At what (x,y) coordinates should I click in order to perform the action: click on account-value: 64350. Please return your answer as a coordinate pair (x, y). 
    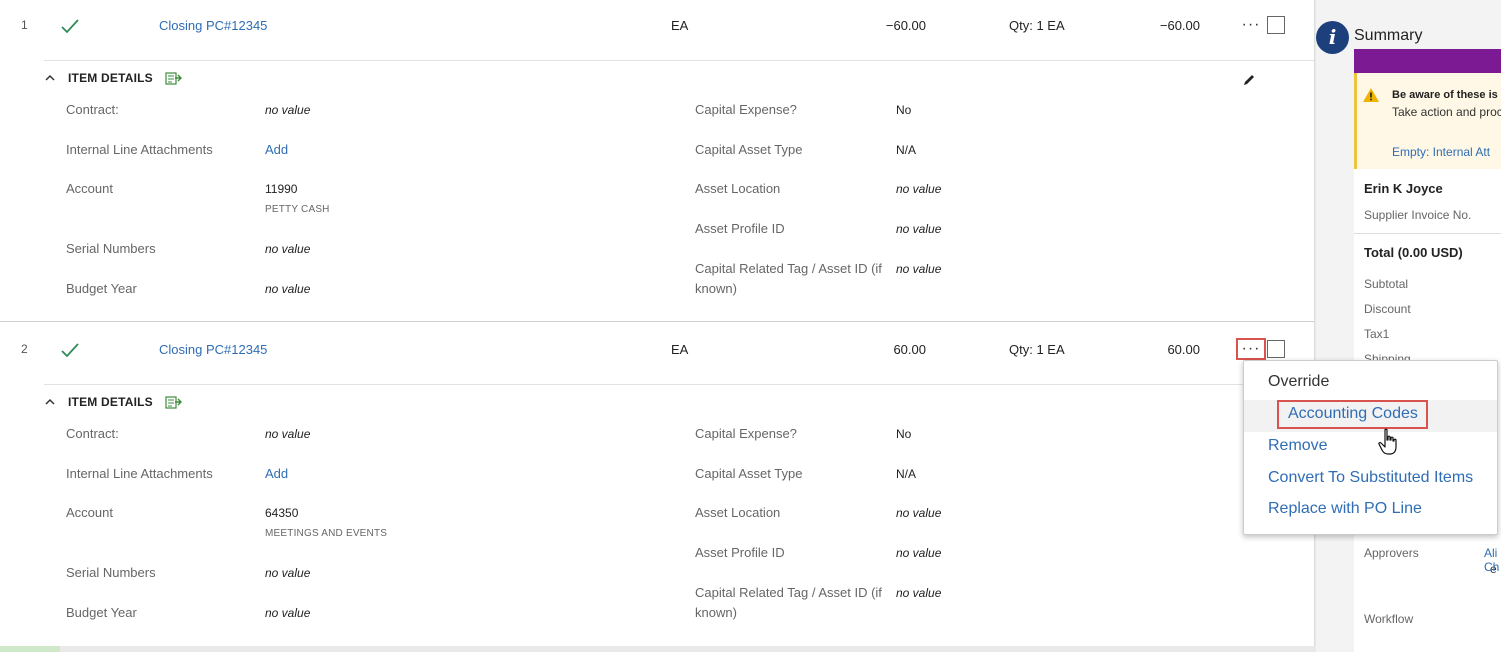
    Looking at the image, I should click on (282, 513).